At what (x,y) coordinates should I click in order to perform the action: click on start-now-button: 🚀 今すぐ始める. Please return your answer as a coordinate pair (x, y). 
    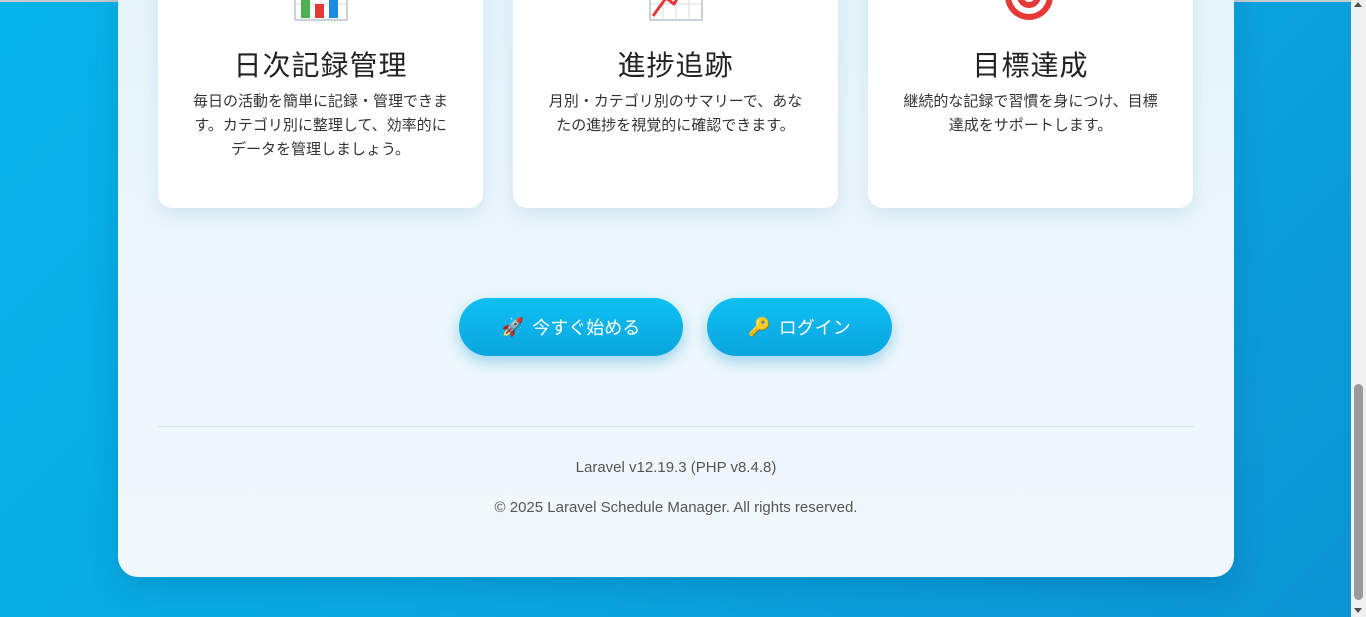
    Looking at the image, I should click on (571, 327).